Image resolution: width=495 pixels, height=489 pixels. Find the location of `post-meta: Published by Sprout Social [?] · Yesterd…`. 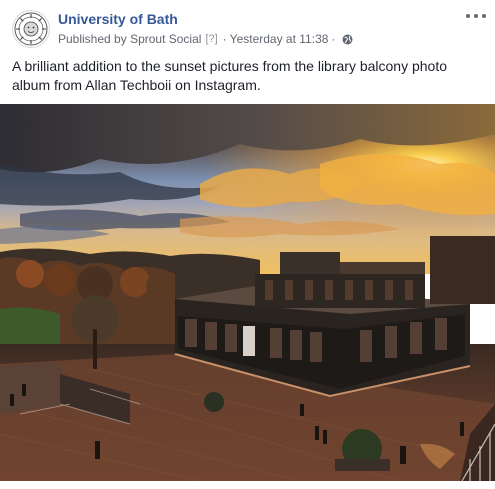

post-meta: Published by Sprout Social [?] · Yesterd… is located at coordinates (205, 39).